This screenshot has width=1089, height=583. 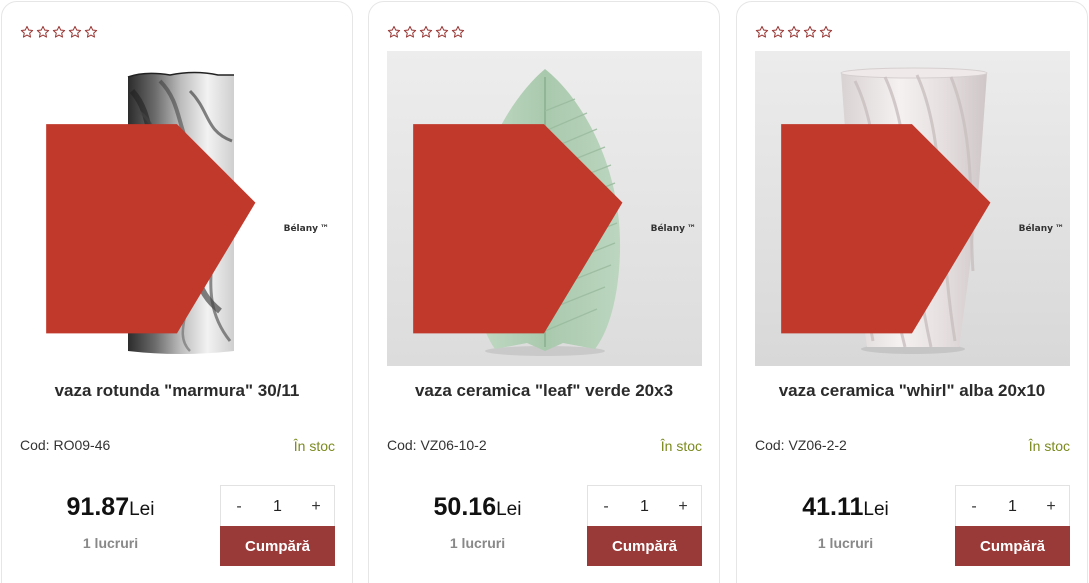 What do you see at coordinates (437, 445) in the screenshot?
I see `product-code: Cod: VZ06-10-2` at bounding box center [437, 445].